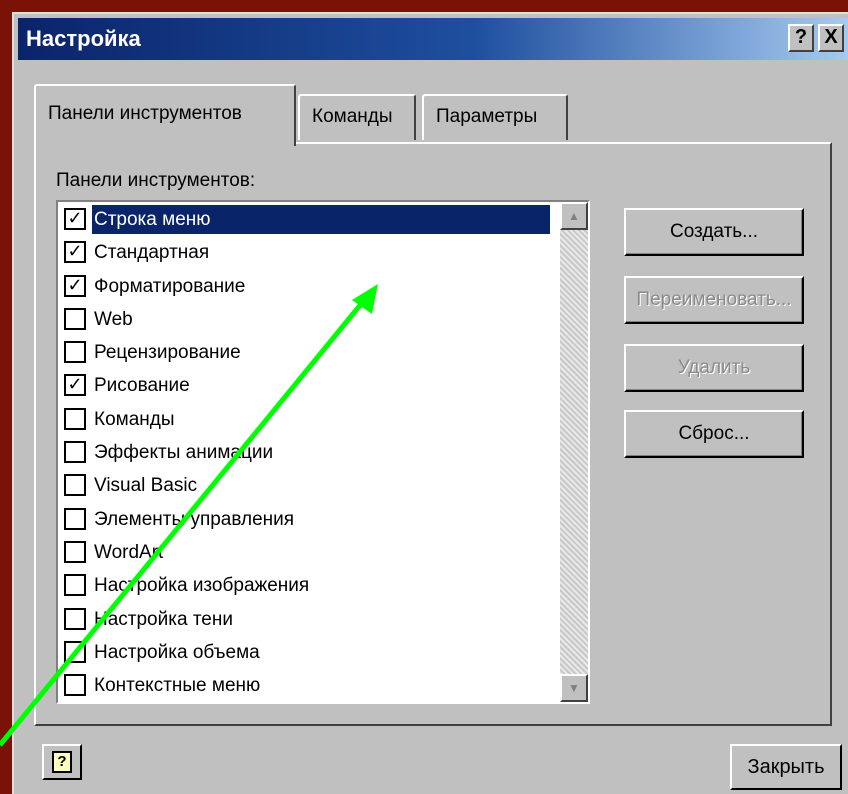 The image size is (848, 794). Describe the element at coordinates (167, 353) in the screenshot. I see `toolbar-label: Рецензирование` at that location.